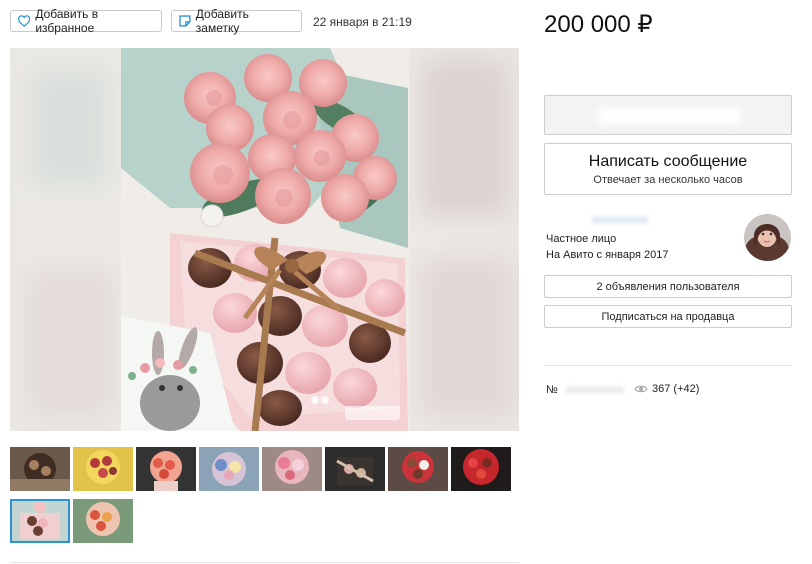 This screenshot has width=812, height=564. Describe the element at coordinates (598, 24) in the screenshot. I see `price: 200 000 ₽` at that location.